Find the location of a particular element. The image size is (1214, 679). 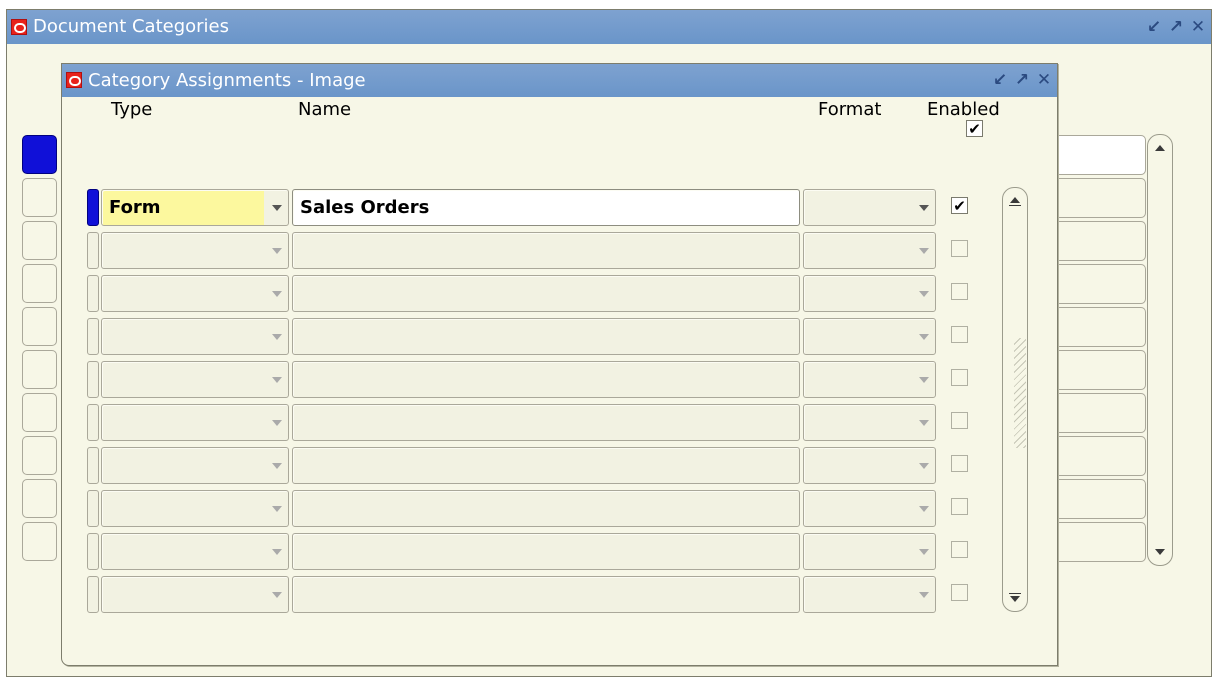

outer-scrollbar is located at coordinates (1160, 350).